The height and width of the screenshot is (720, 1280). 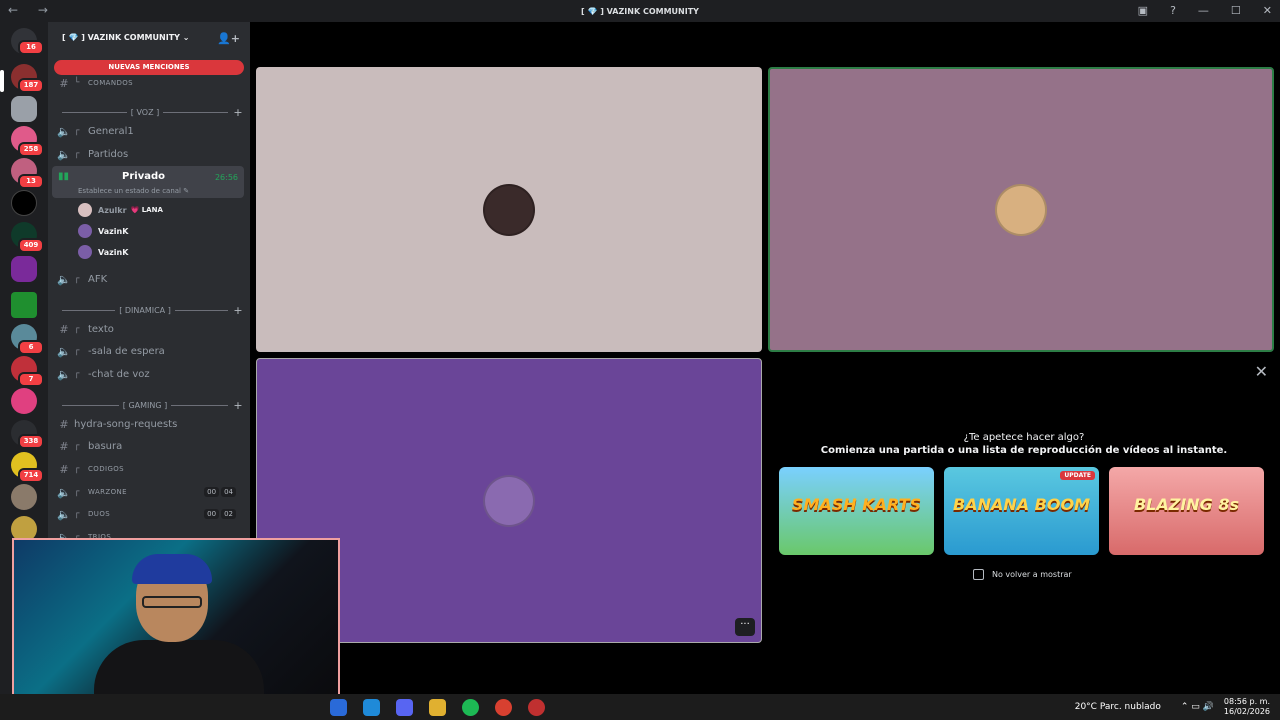 I want to click on minimize-button: —, so click(x=1203, y=10).